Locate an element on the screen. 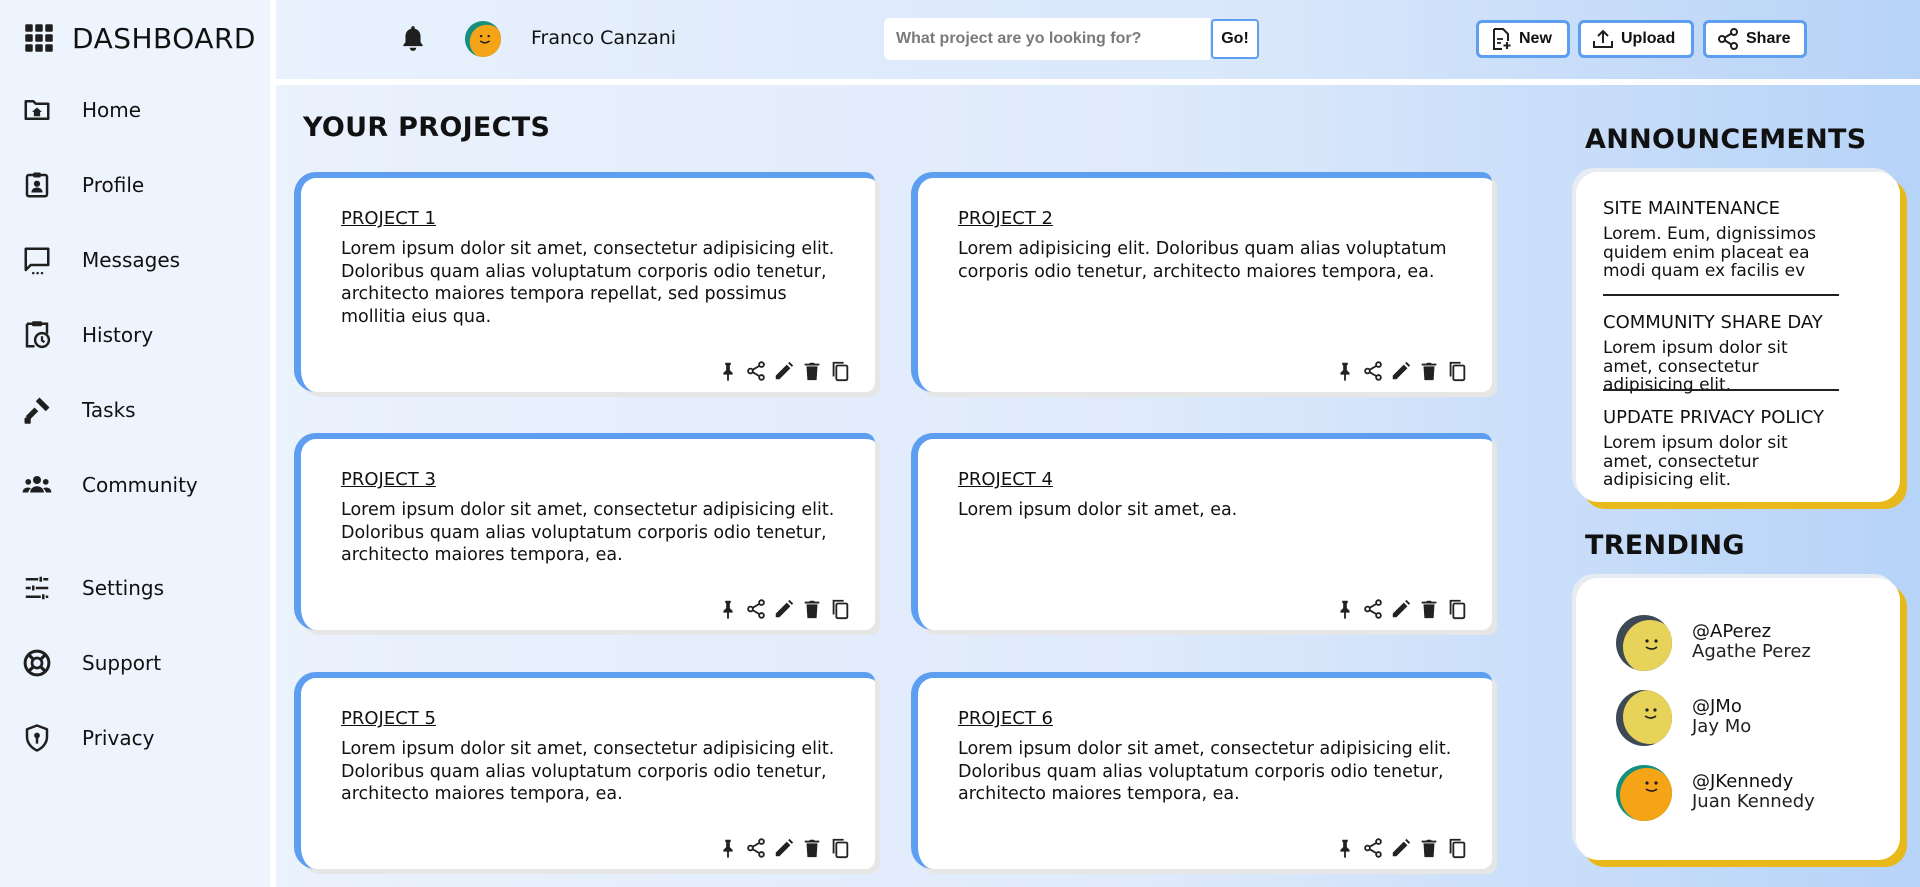 This screenshot has width=1920, height=887. sidebar-item-privacy: Privacy is located at coordinates (88, 738).